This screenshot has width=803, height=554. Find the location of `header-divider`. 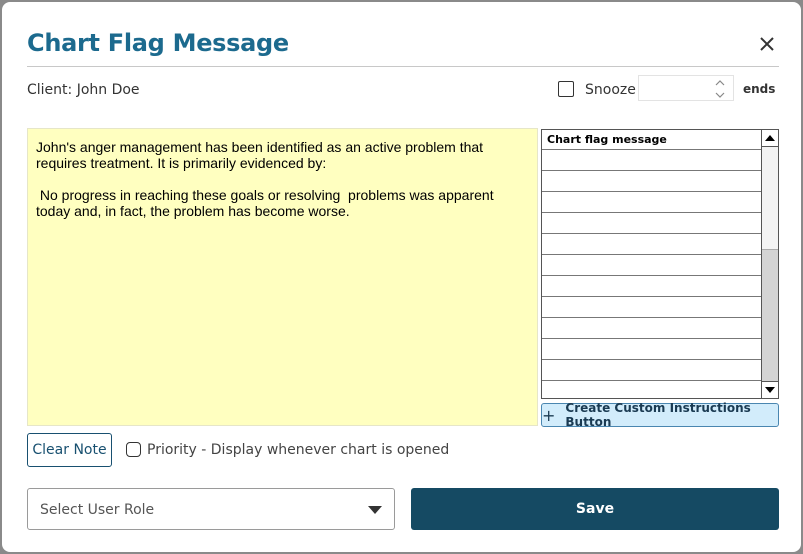

header-divider is located at coordinates (403, 66).